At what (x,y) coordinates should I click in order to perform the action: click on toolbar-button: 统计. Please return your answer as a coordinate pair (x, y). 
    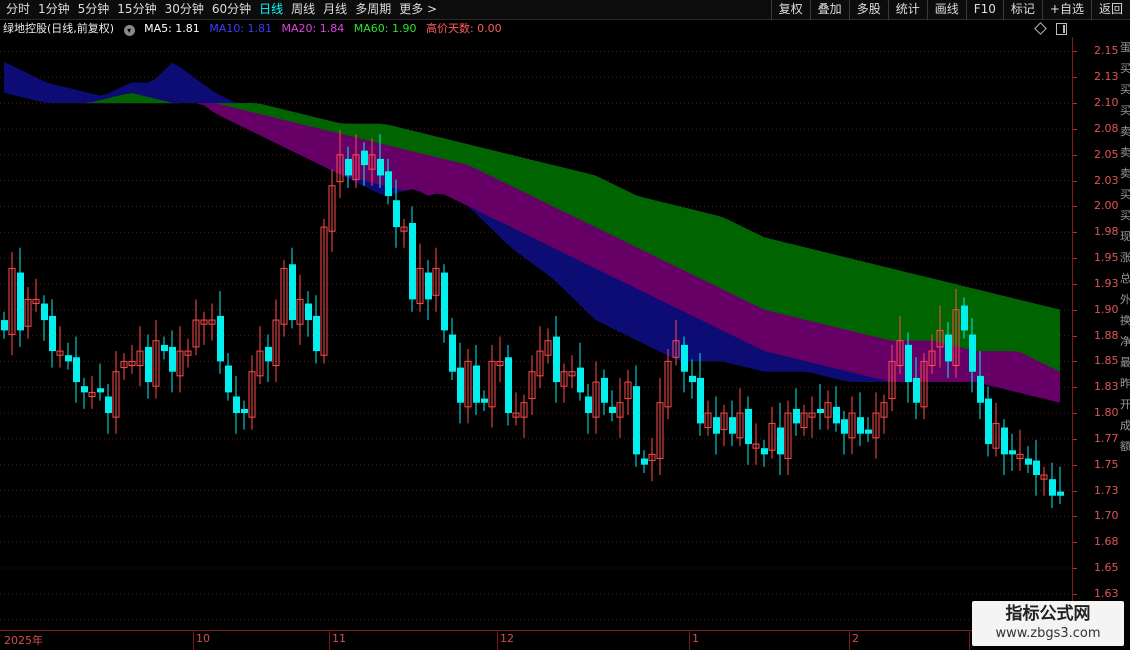
    Looking at the image, I should click on (907, 10).